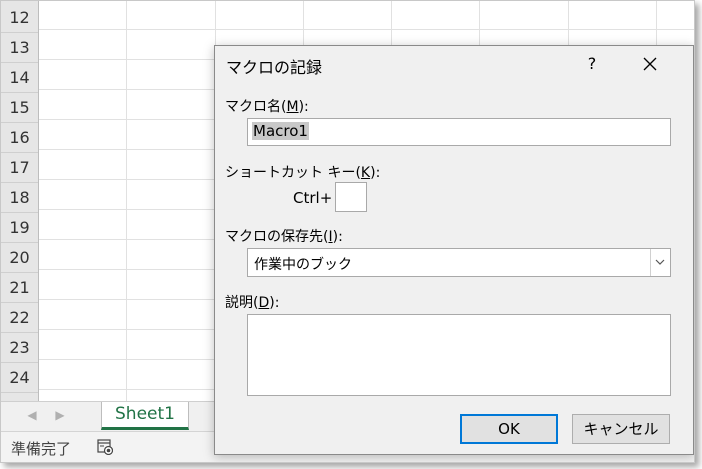  I want to click on help-button: ?, so click(592, 64).